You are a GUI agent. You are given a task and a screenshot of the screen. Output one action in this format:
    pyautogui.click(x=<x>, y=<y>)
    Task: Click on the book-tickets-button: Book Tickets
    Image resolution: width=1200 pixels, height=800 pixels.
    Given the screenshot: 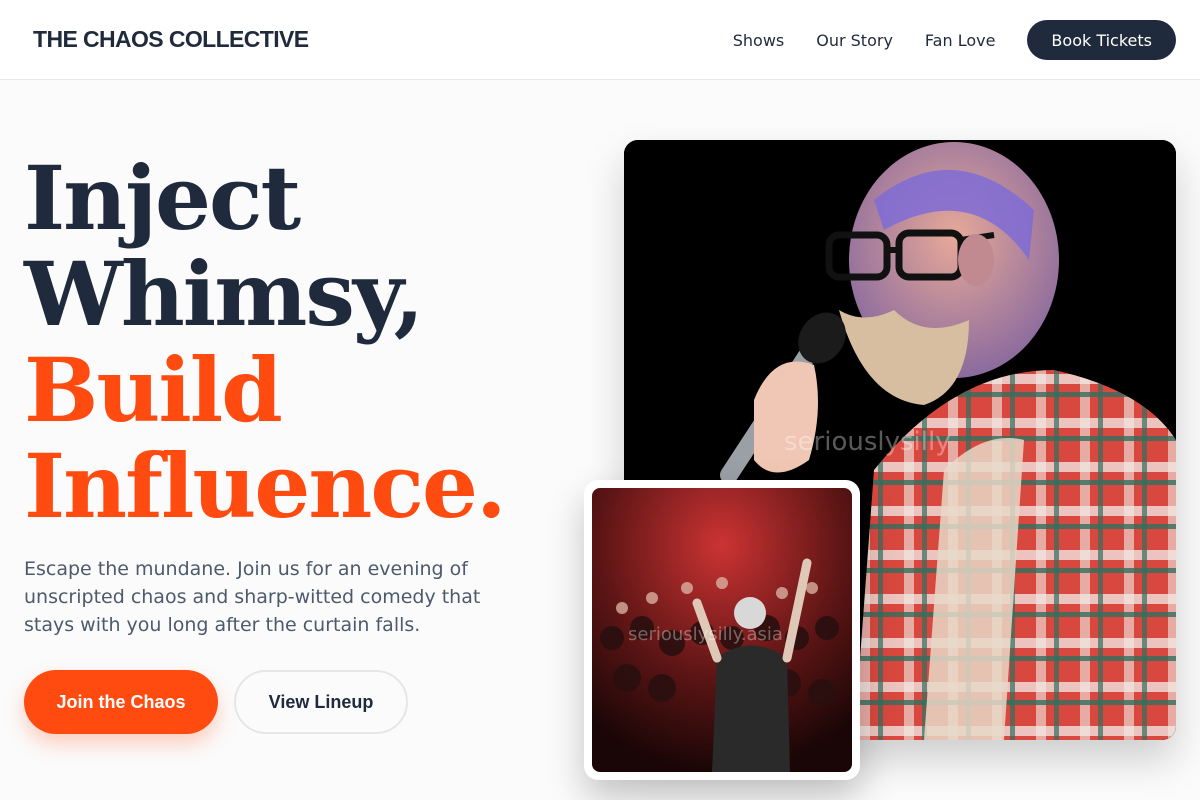 What is the action you would take?
    pyautogui.click(x=1101, y=40)
    